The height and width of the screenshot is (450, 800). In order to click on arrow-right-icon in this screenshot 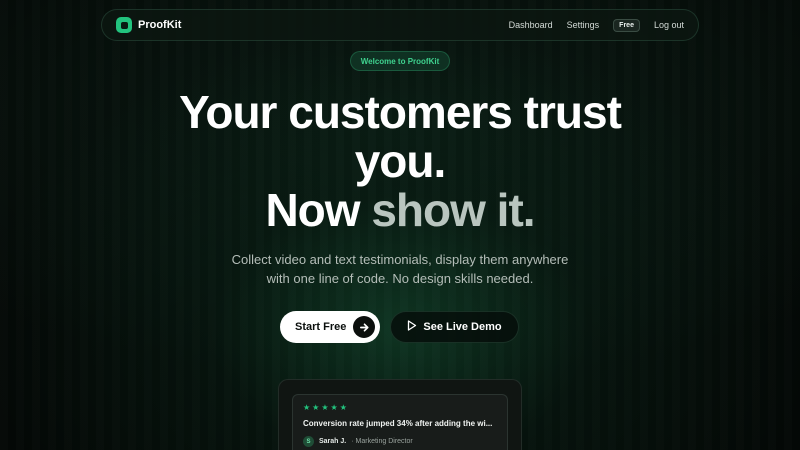, I will do `click(364, 327)`.